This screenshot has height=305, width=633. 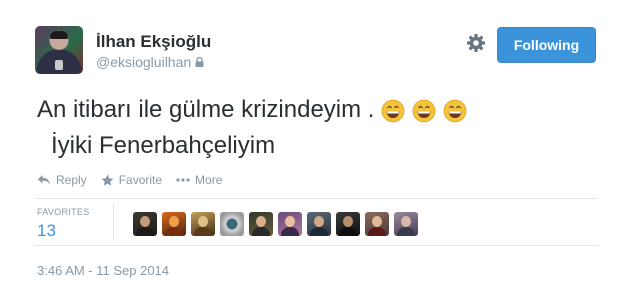 What do you see at coordinates (59, 50) in the screenshot?
I see `user-avatar` at bounding box center [59, 50].